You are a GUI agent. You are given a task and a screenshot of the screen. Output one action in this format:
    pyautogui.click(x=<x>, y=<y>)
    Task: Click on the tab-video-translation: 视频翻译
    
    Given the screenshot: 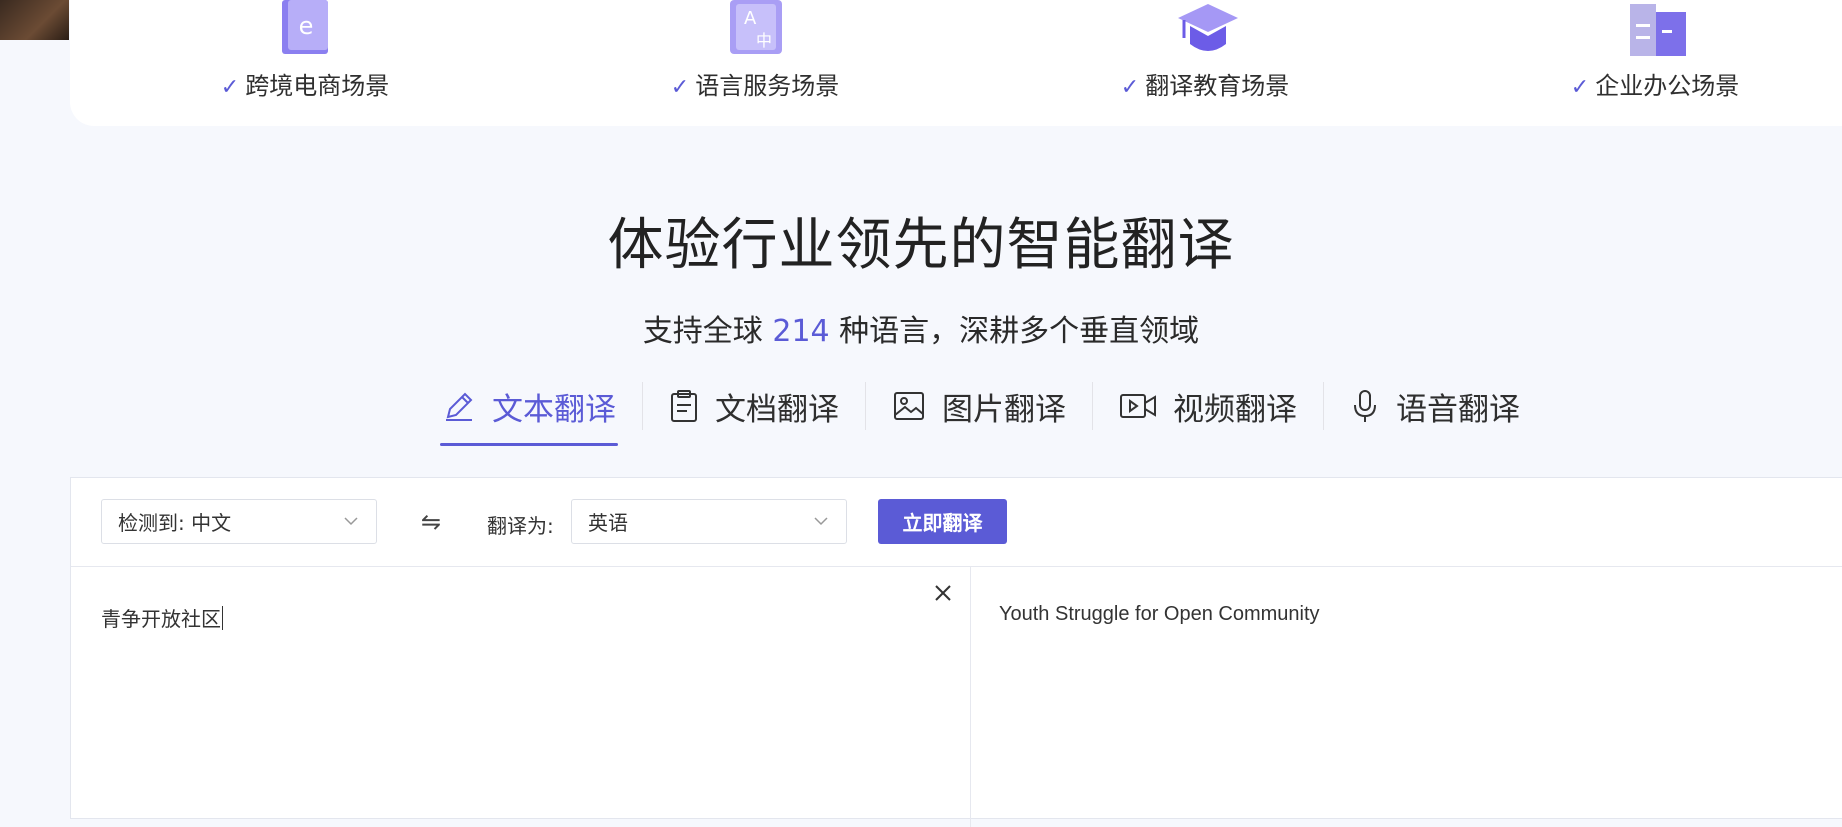 What is the action you would take?
    pyautogui.click(x=1208, y=406)
    